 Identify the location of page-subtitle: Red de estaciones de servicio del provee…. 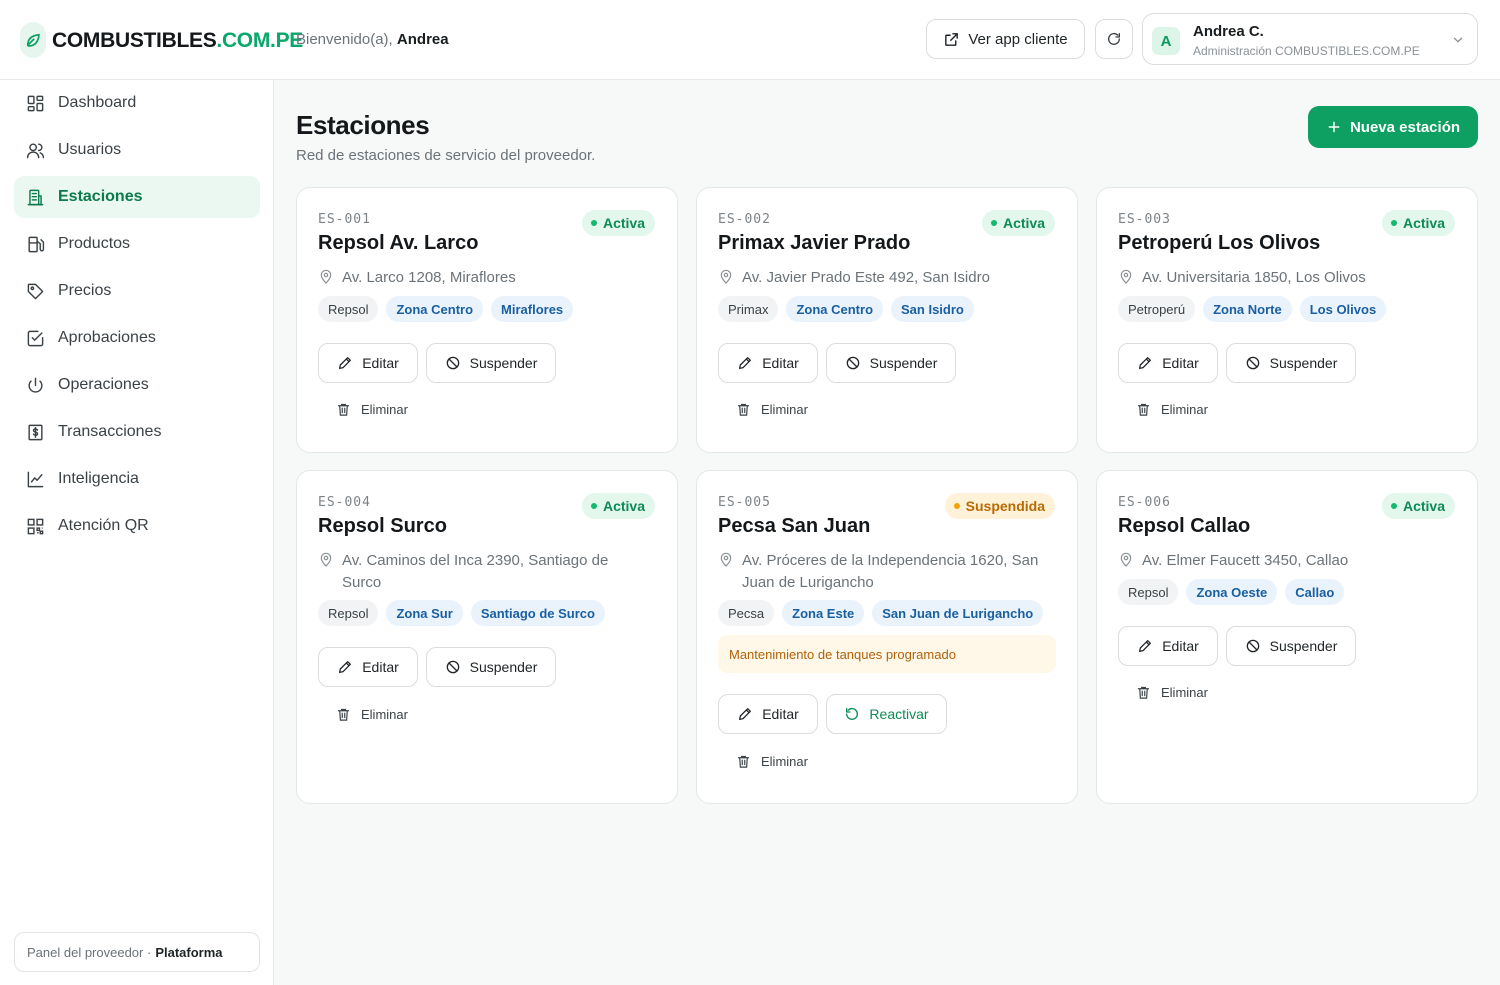
(446, 155).